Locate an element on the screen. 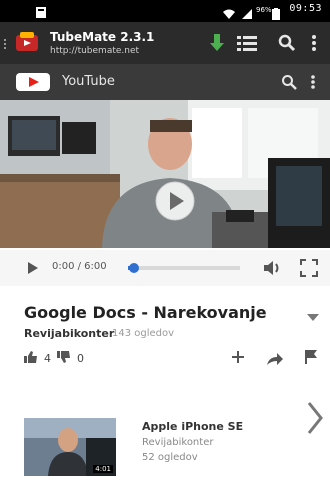 Image resolution: width=330 pixels, height=482 pixels. progress-thumb is located at coordinates (133, 268).